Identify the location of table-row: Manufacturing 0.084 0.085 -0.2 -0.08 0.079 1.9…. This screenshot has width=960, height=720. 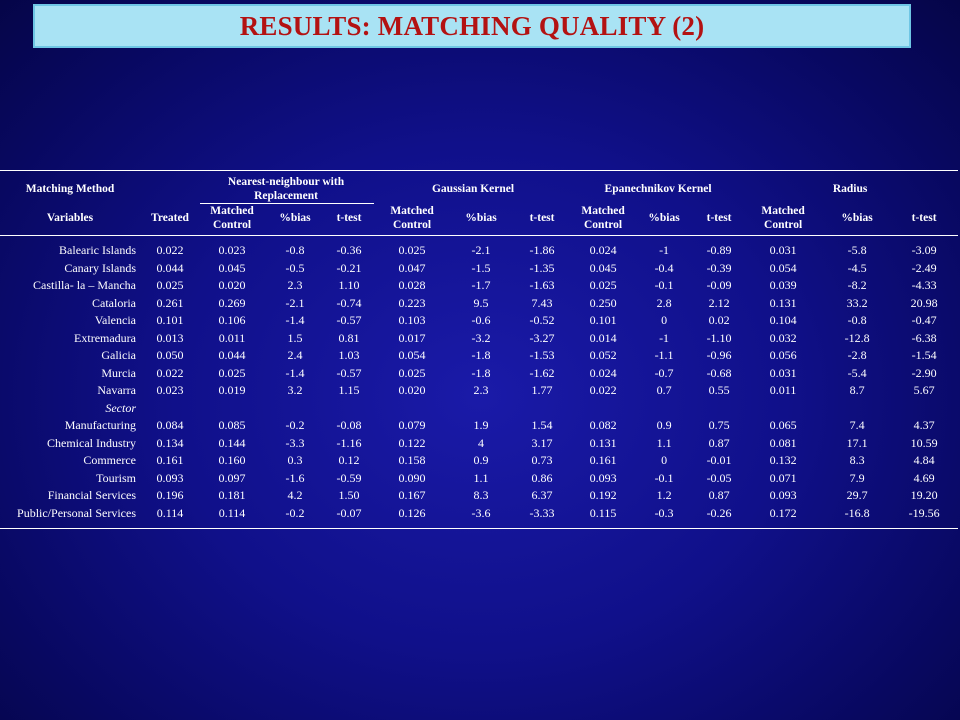
(479, 426).